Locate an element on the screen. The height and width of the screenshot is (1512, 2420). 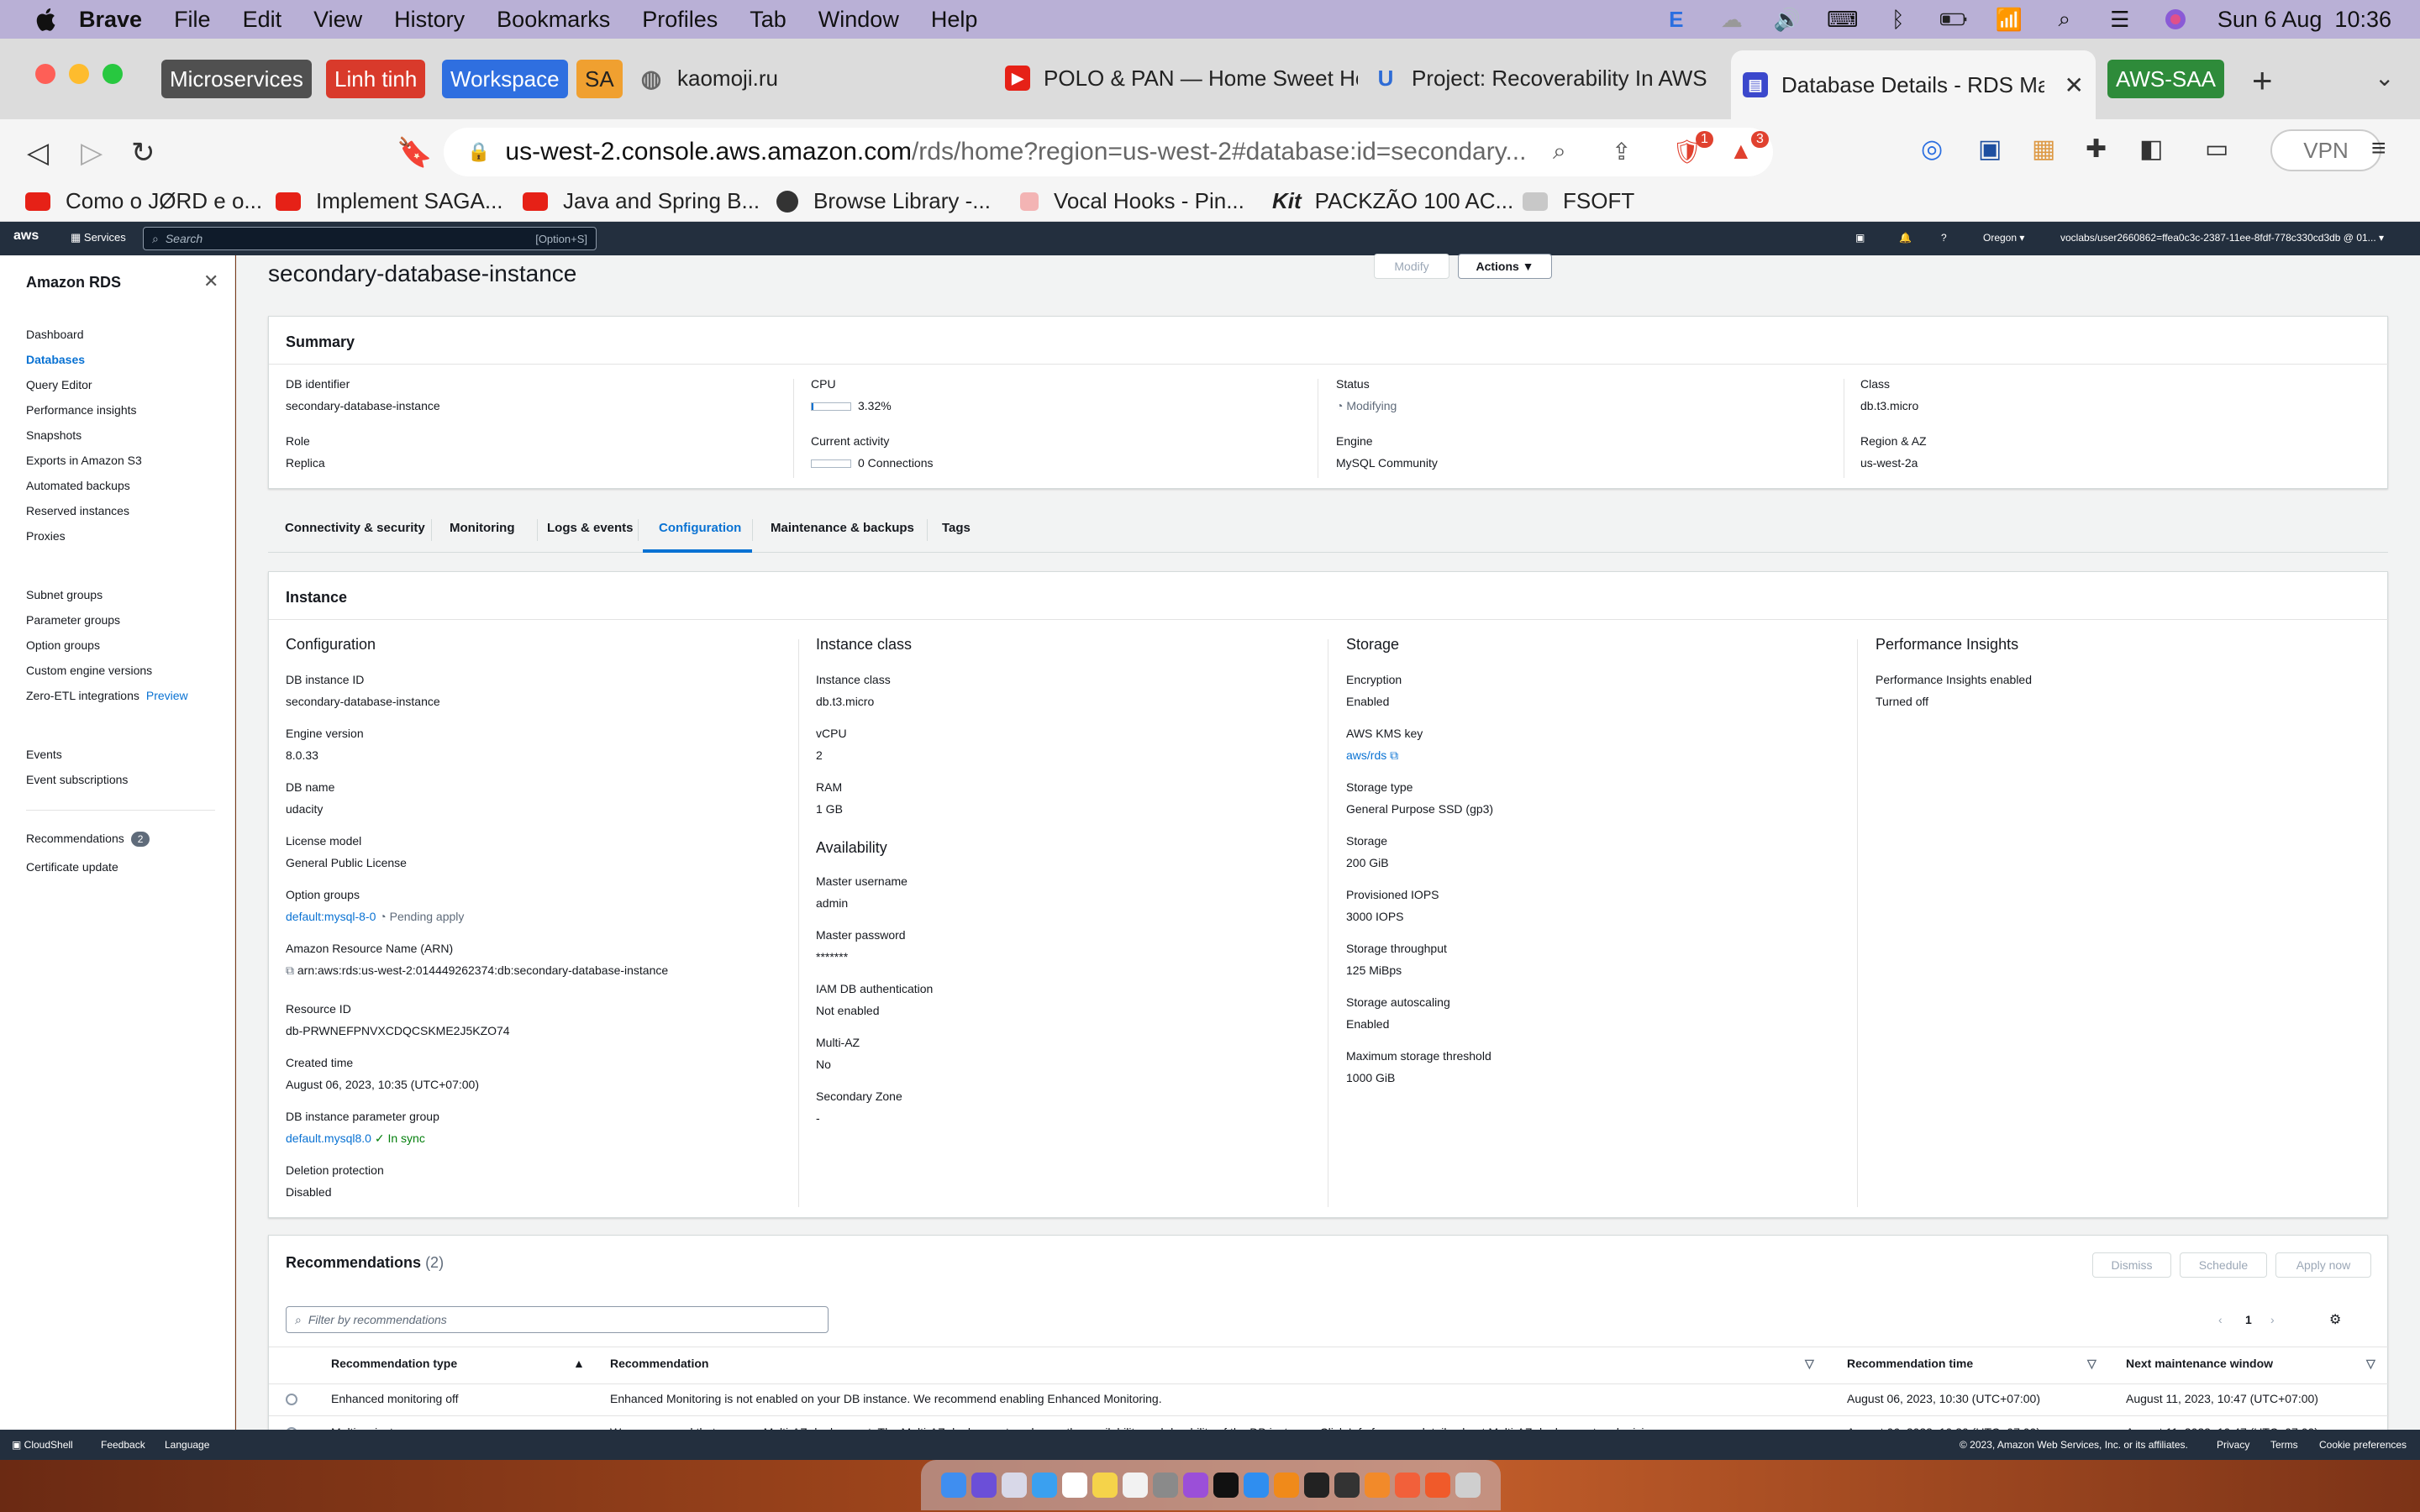
option-group-link: default:mysql-8-0 is located at coordinates (331, 916).